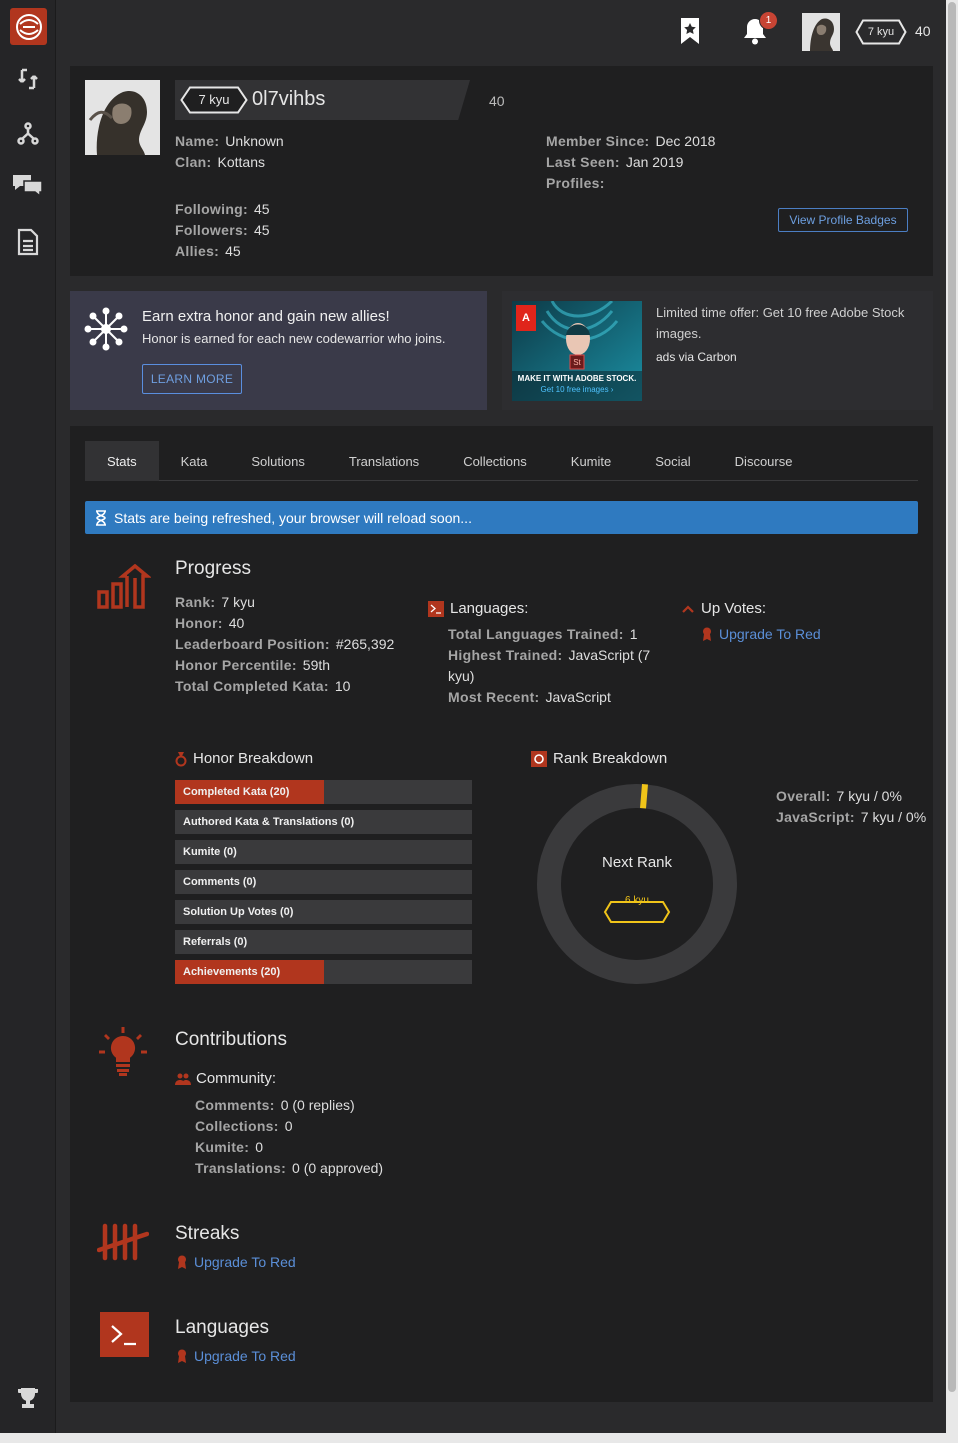 Image resolution: width=958 pixels, height=1443 pixels. I want to click on honor-bar-label: Authored Kata & Translations (0), so click(269, 822).